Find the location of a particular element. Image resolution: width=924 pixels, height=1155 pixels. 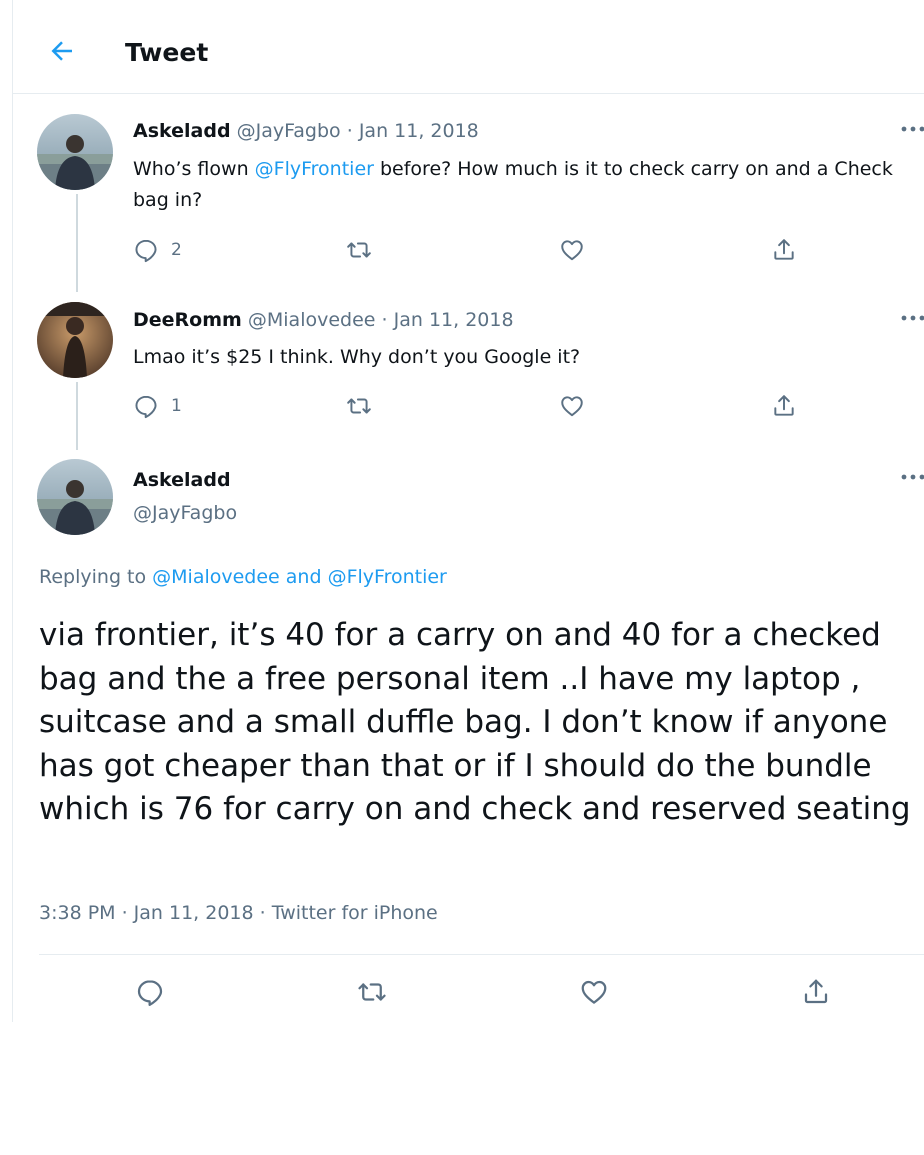

tweet-text-part: Who’s flown is located at coordinates (194, 169).